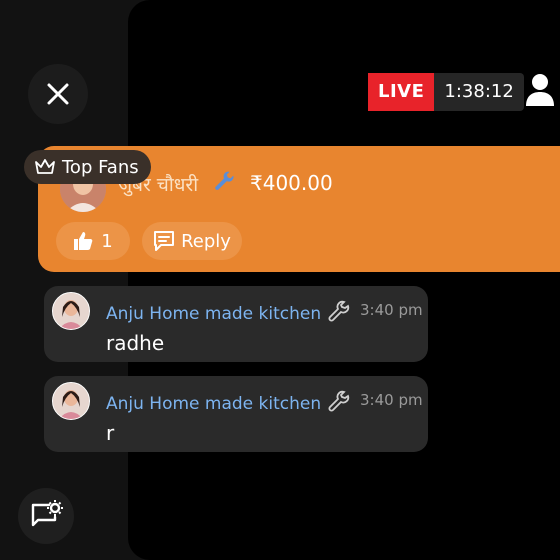  I want to click on crown-icon, so click(45, 166).